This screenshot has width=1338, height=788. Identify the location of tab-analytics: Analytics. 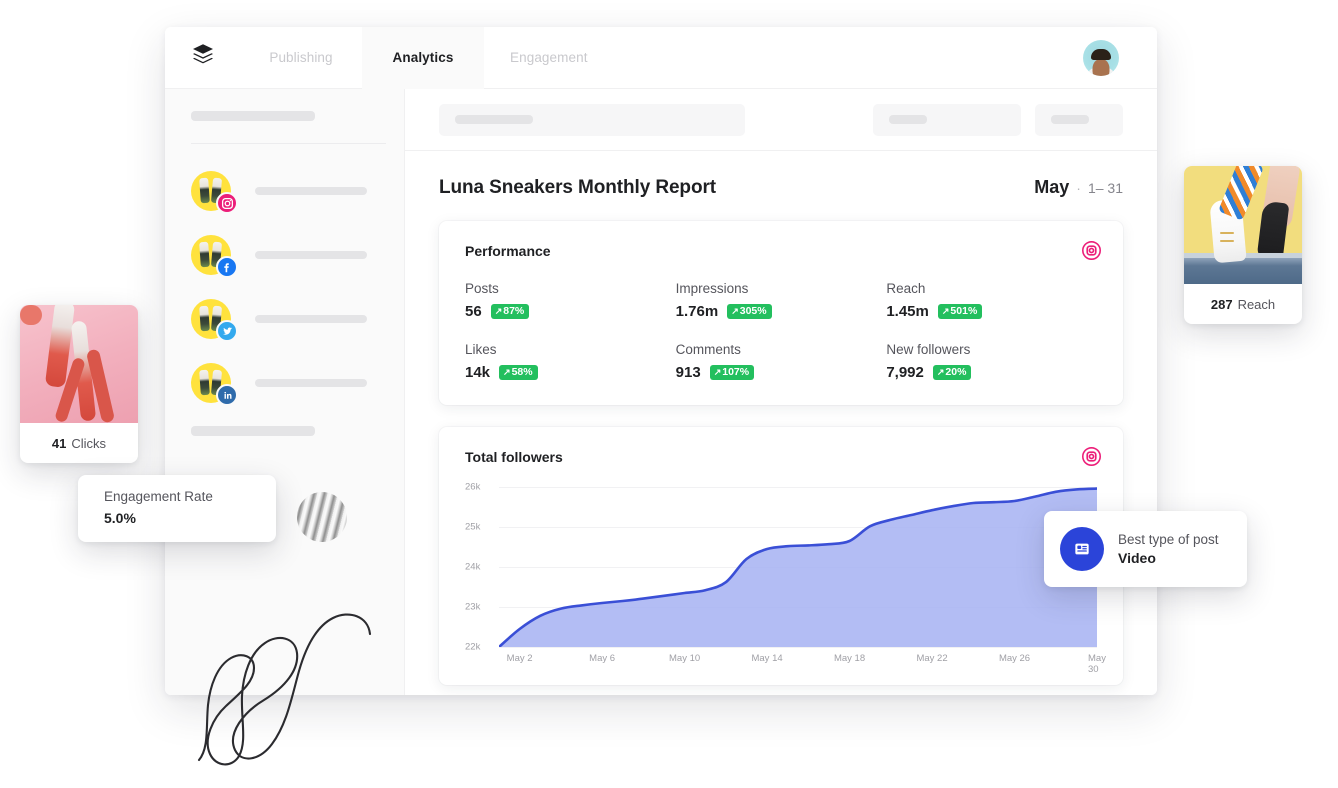
(423, 58).